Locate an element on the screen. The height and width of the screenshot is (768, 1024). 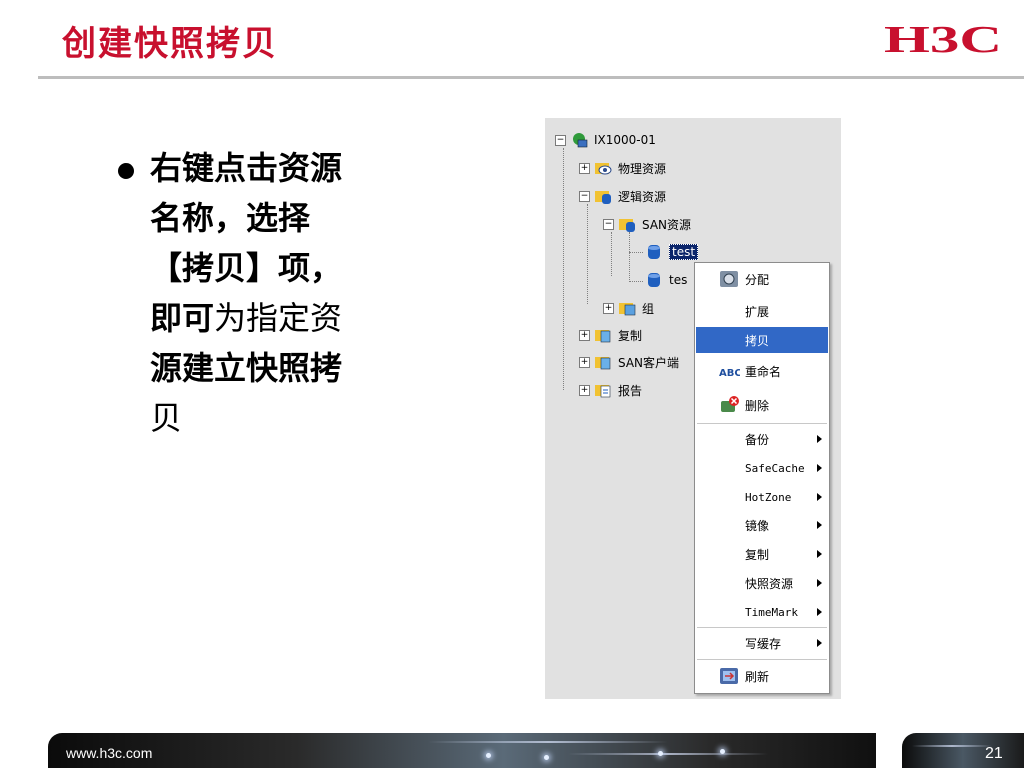
tree-item-label: SAN客户端 is located at coordinates (649, 362).